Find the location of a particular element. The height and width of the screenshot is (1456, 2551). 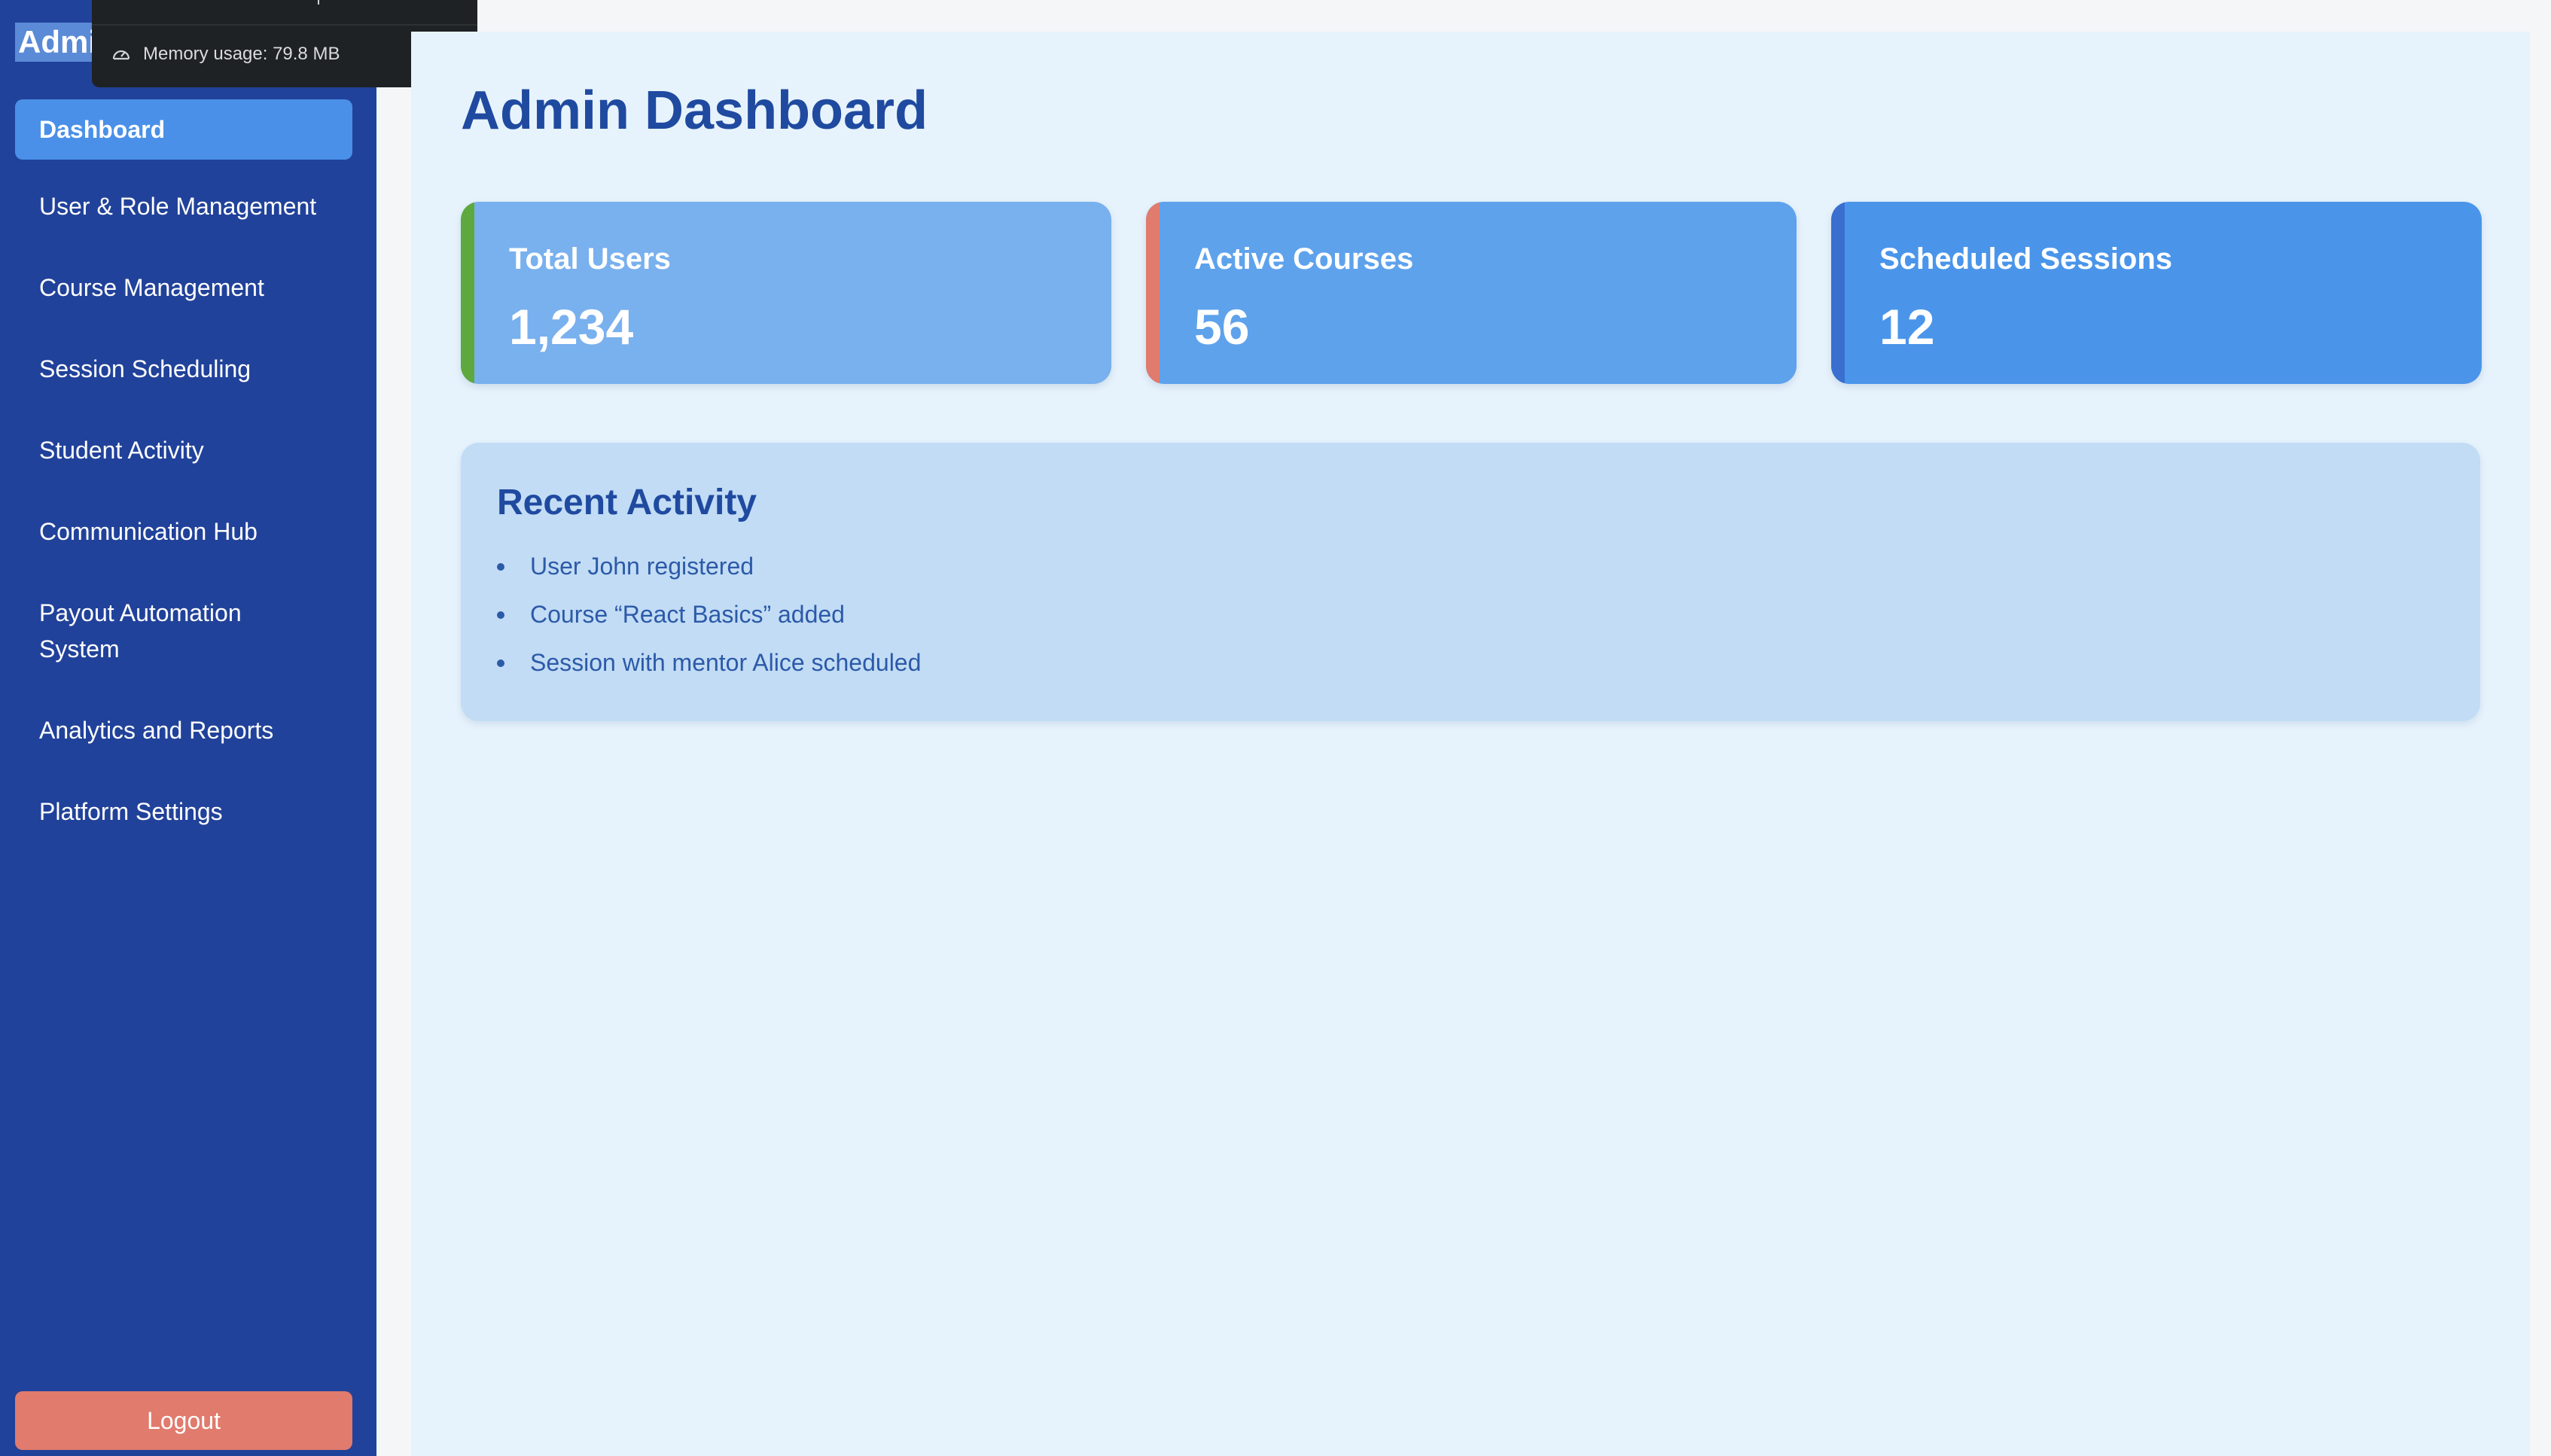

stat-card-value: 12 is located at coordinates (1907, 327).